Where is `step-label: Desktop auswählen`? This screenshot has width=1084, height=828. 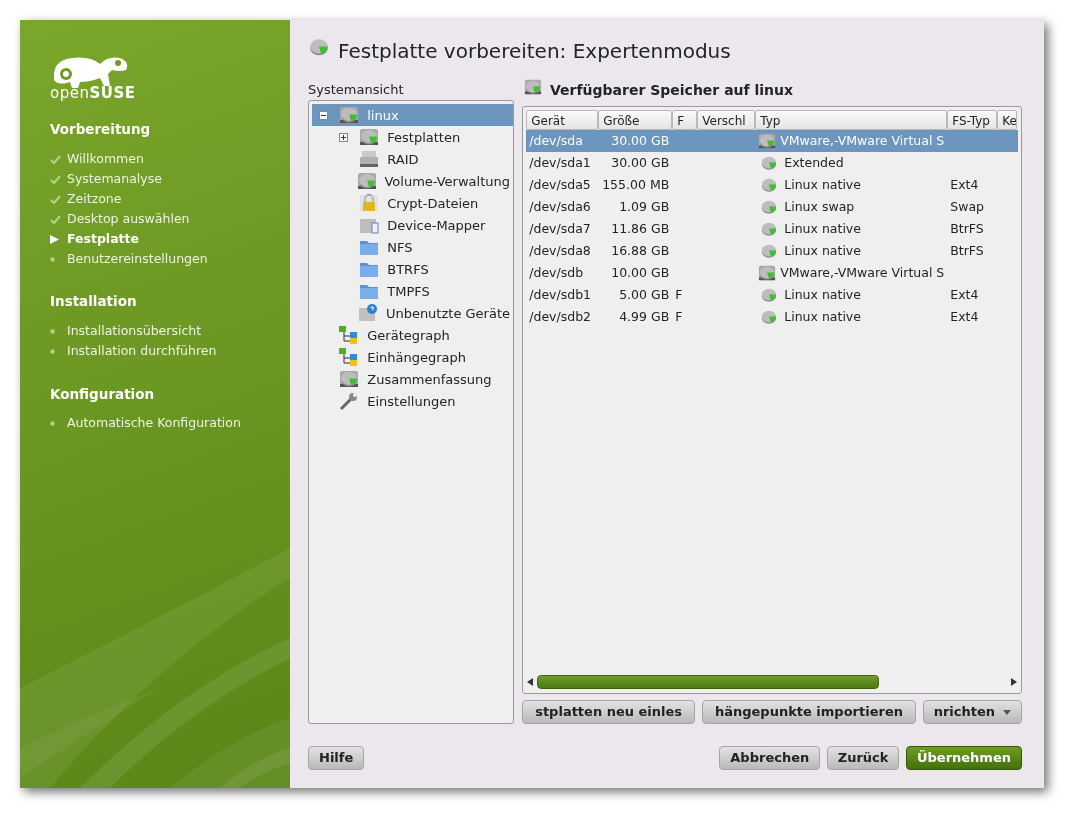
step-label: Desktop auswählen is located at coordinates (128, 218).